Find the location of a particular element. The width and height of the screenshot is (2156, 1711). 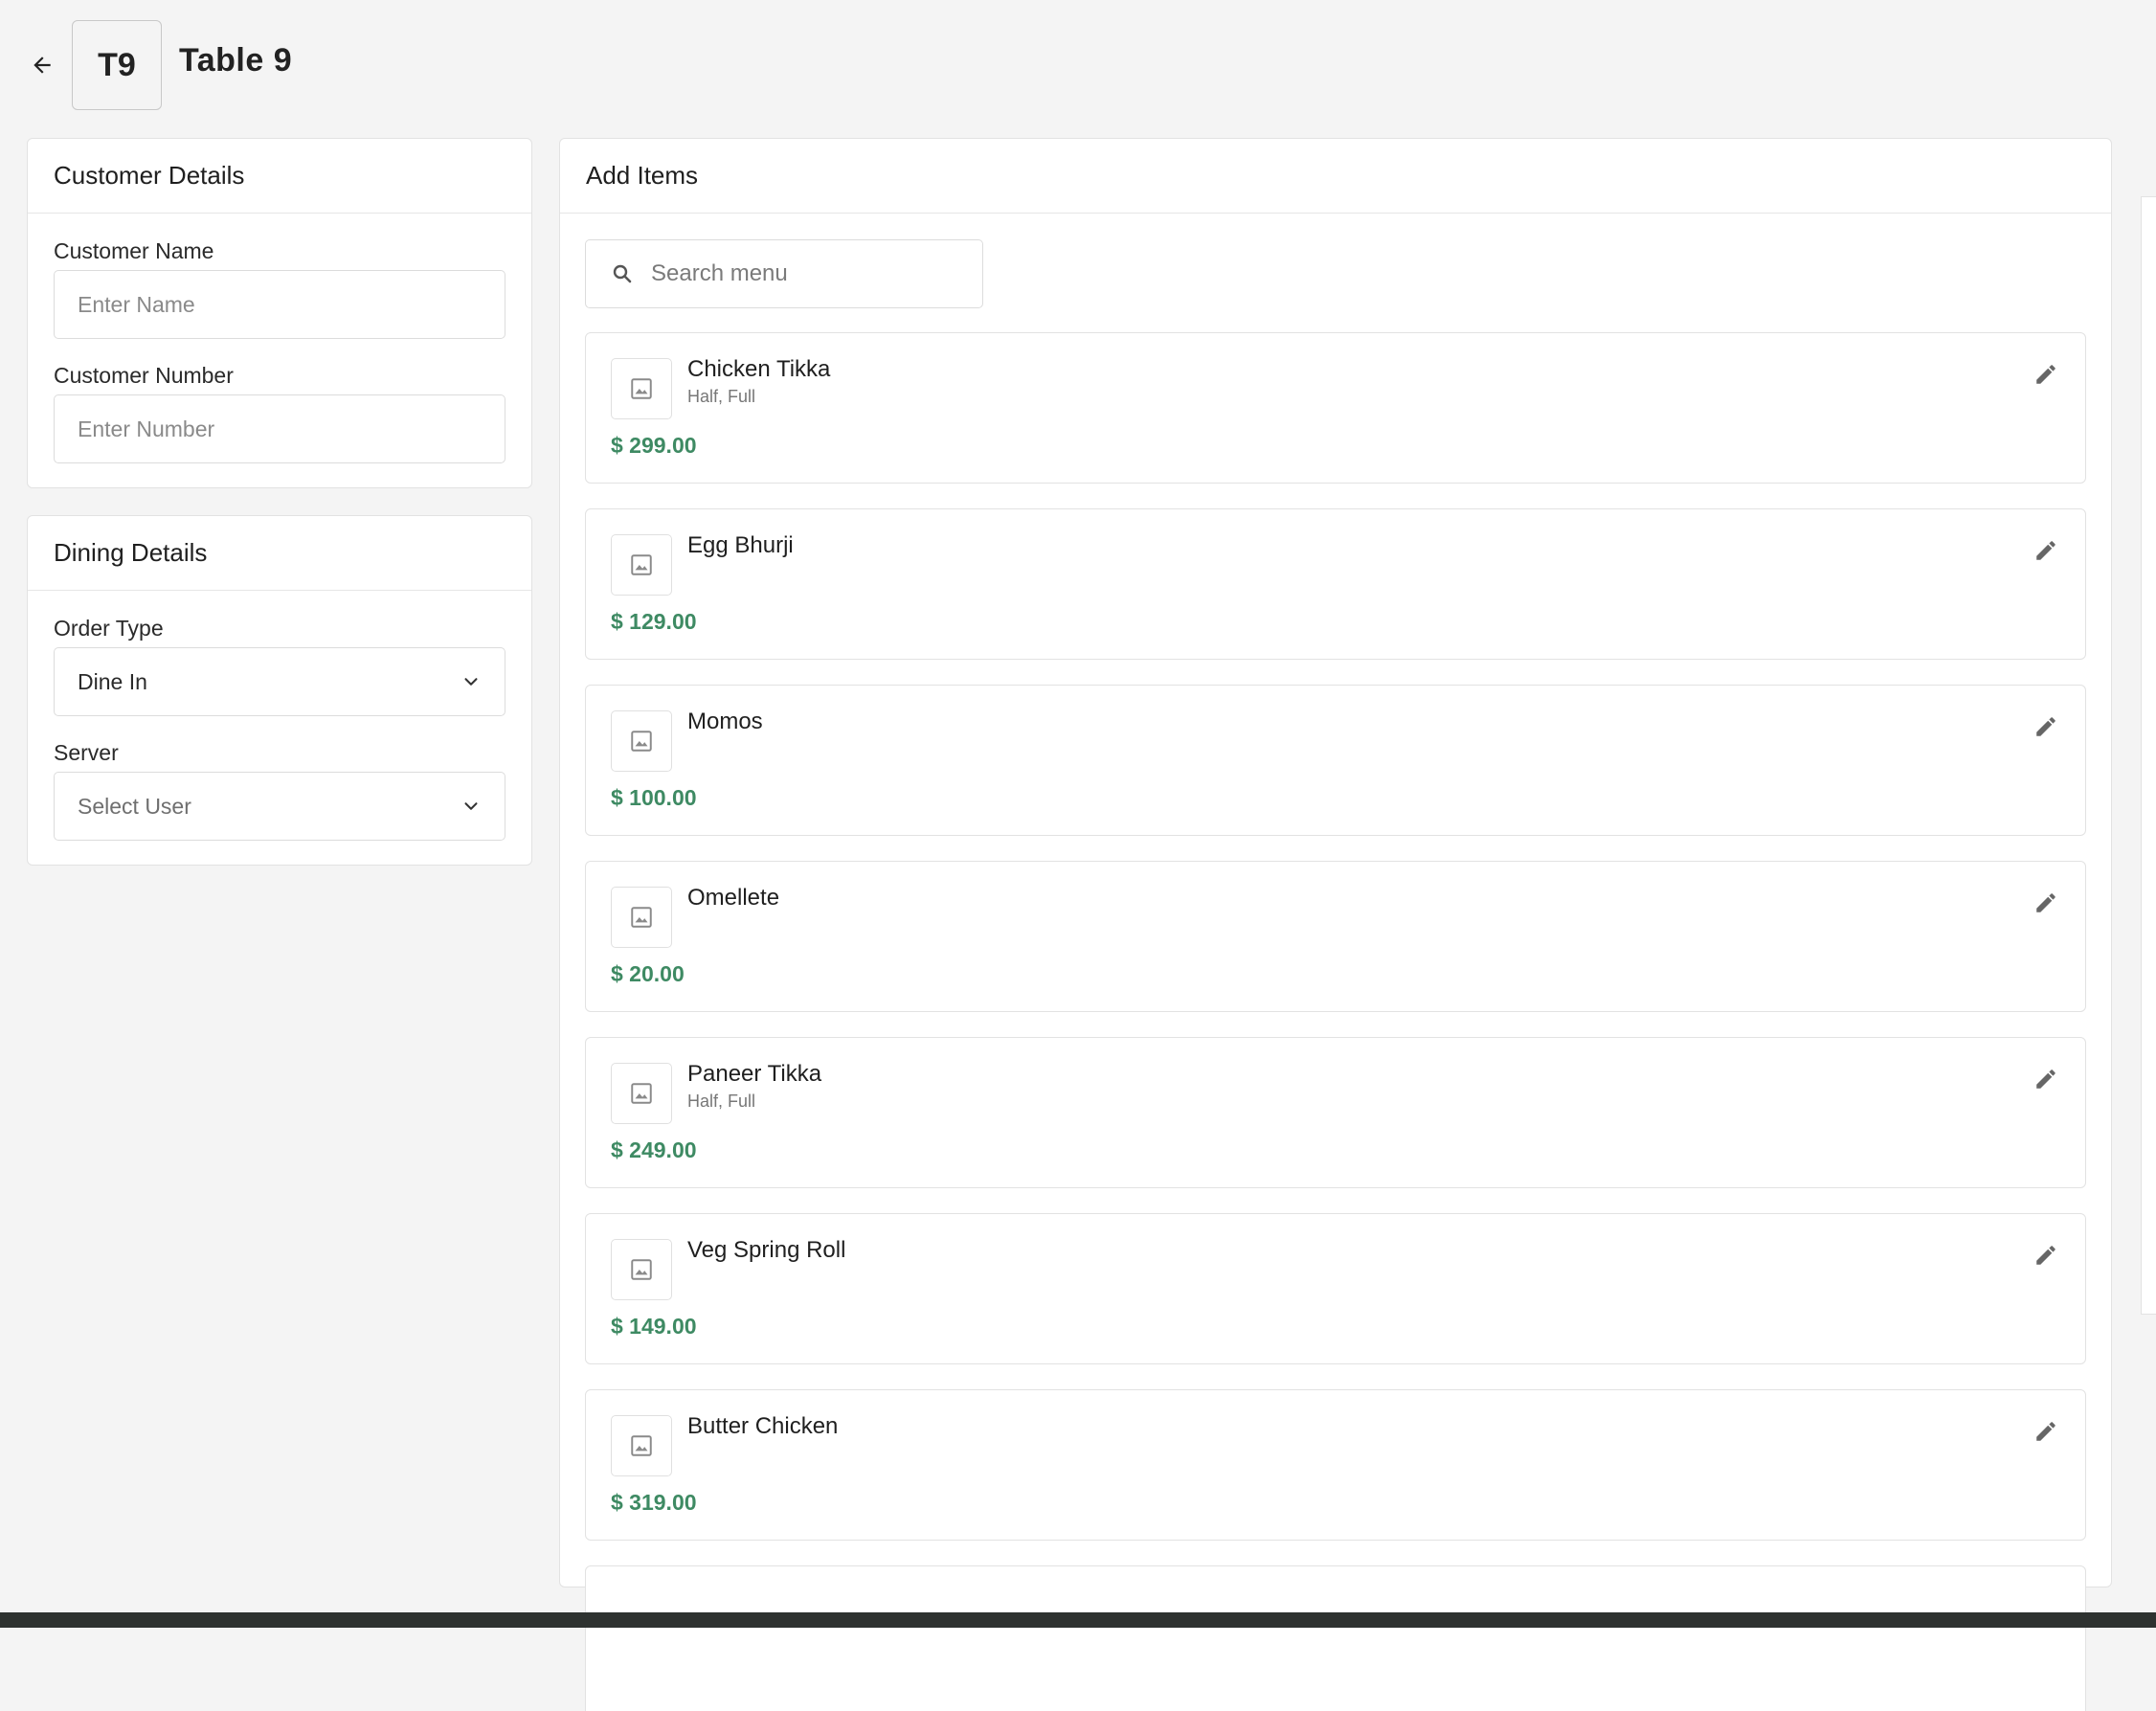

customer-name-input is located at coordinates (280, 304).